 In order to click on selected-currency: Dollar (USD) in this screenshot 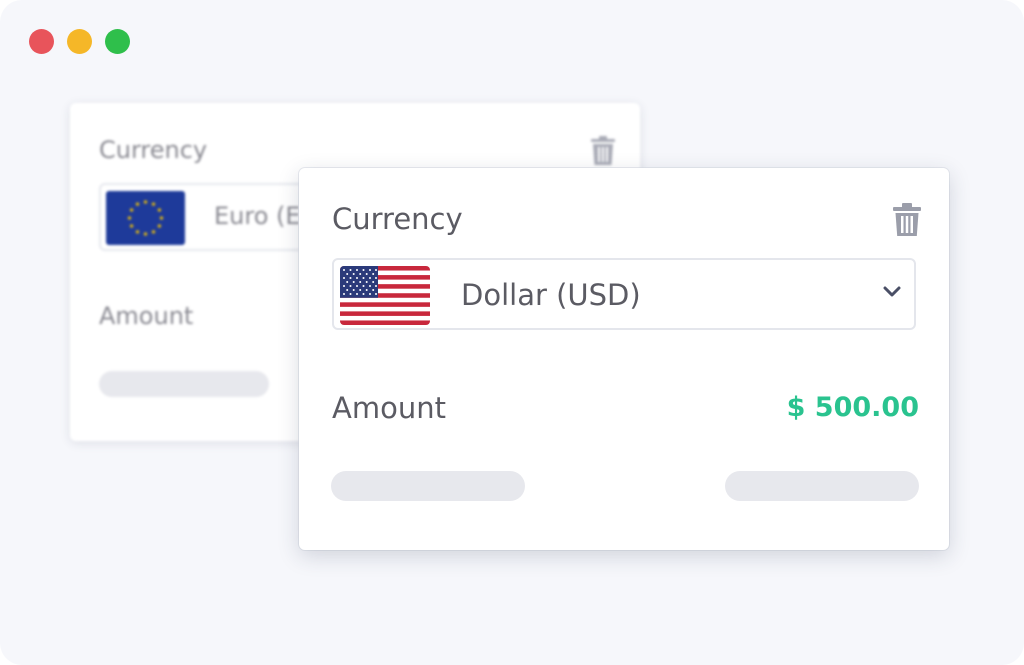, I will do `click(551, 295)`.